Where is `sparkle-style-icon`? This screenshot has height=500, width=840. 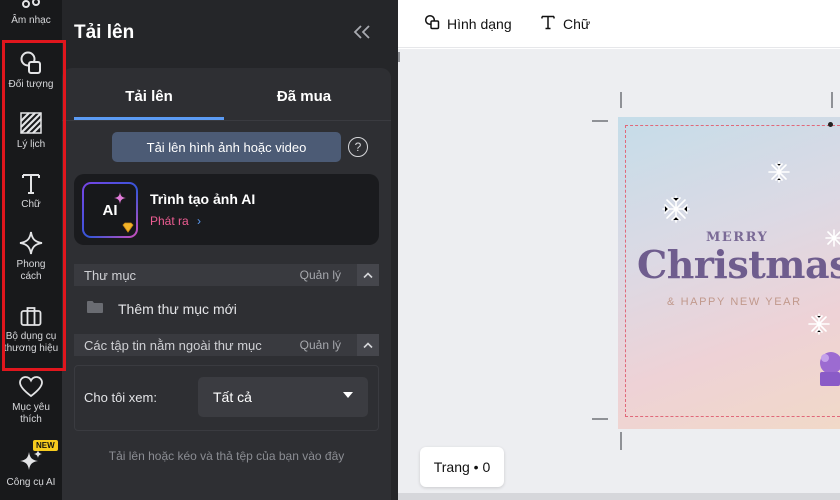 sparkle-style-icon is located at coordinates (31, 243).